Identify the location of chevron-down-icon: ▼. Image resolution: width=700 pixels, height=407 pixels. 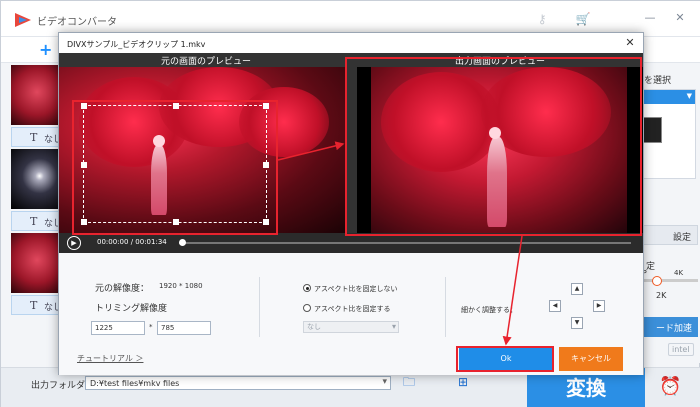
(689, 96).